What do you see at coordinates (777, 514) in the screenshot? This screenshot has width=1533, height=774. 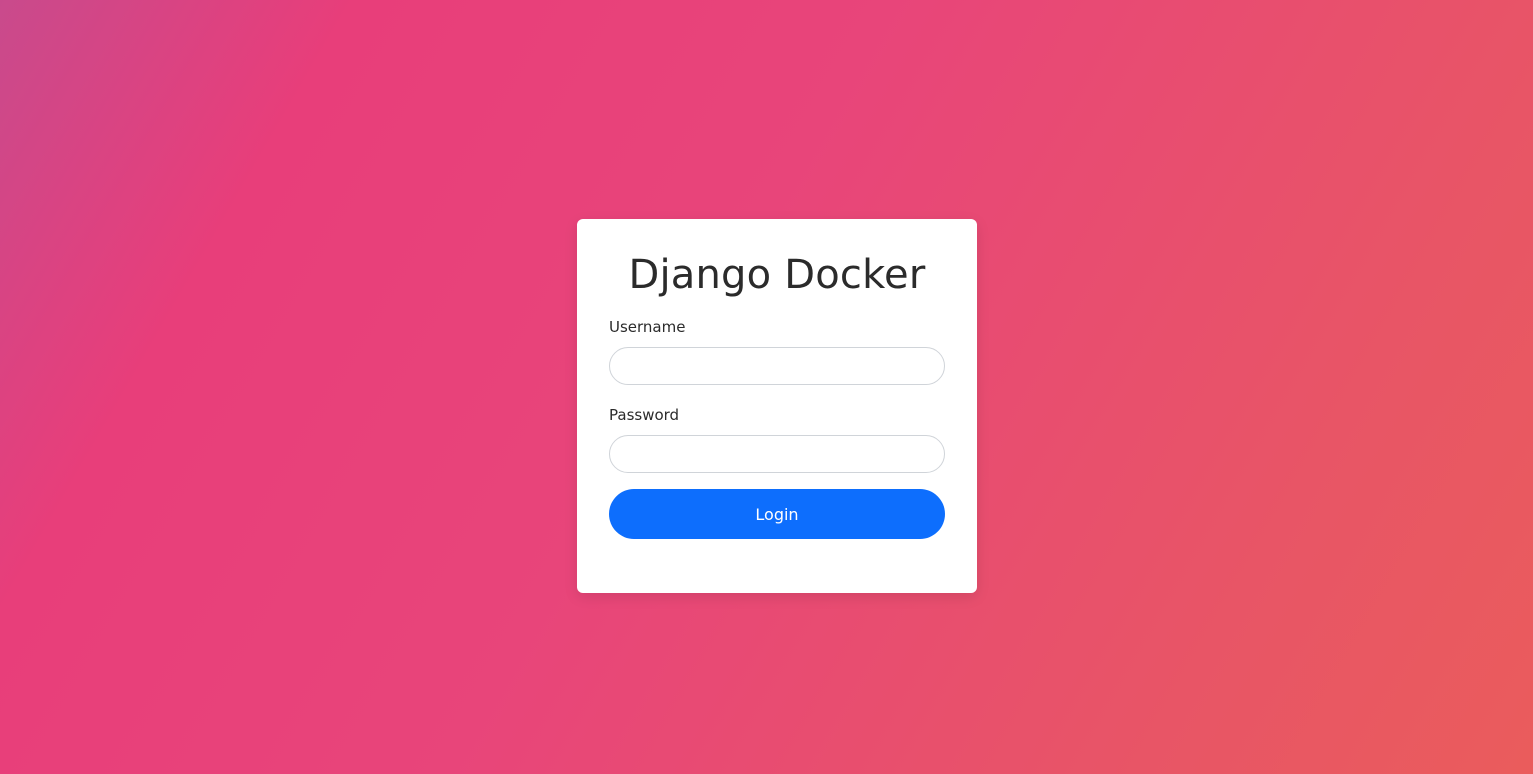 I see `login-button: Login` at bounding box center [777, 514].